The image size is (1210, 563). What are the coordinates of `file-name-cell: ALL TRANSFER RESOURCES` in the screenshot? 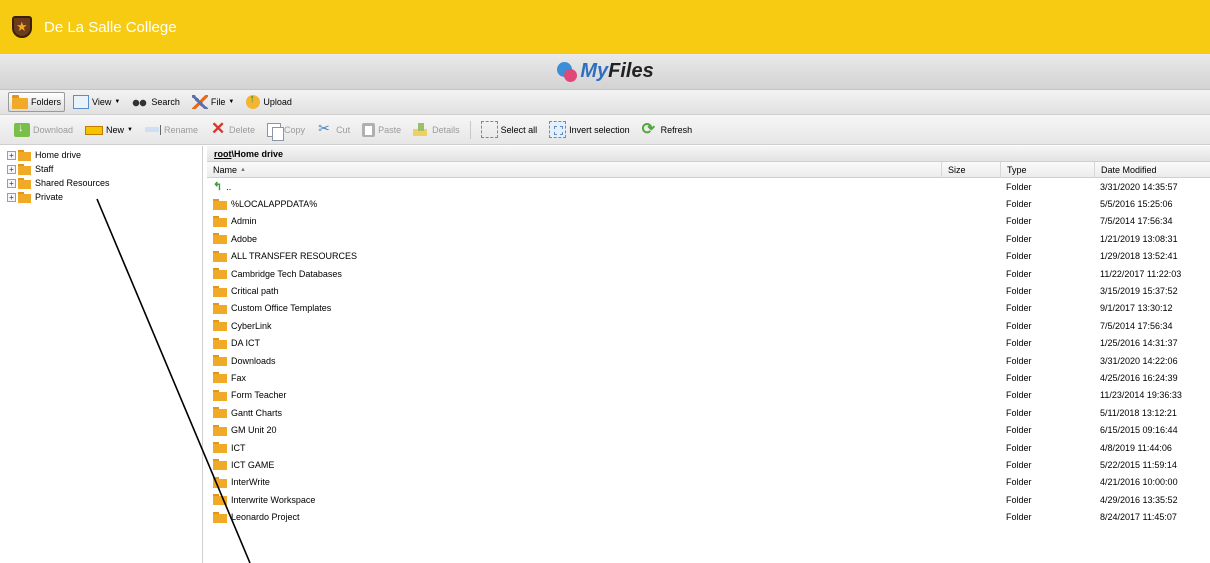 It's located at (285, 256).